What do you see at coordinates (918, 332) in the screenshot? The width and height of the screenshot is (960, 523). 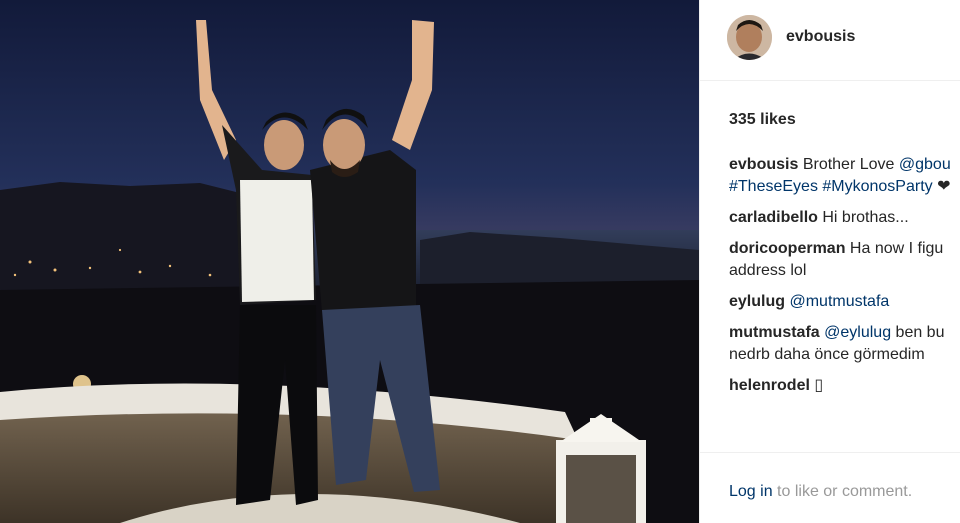 I see `comment-text: ben bu` at bounding box center [918, 332].